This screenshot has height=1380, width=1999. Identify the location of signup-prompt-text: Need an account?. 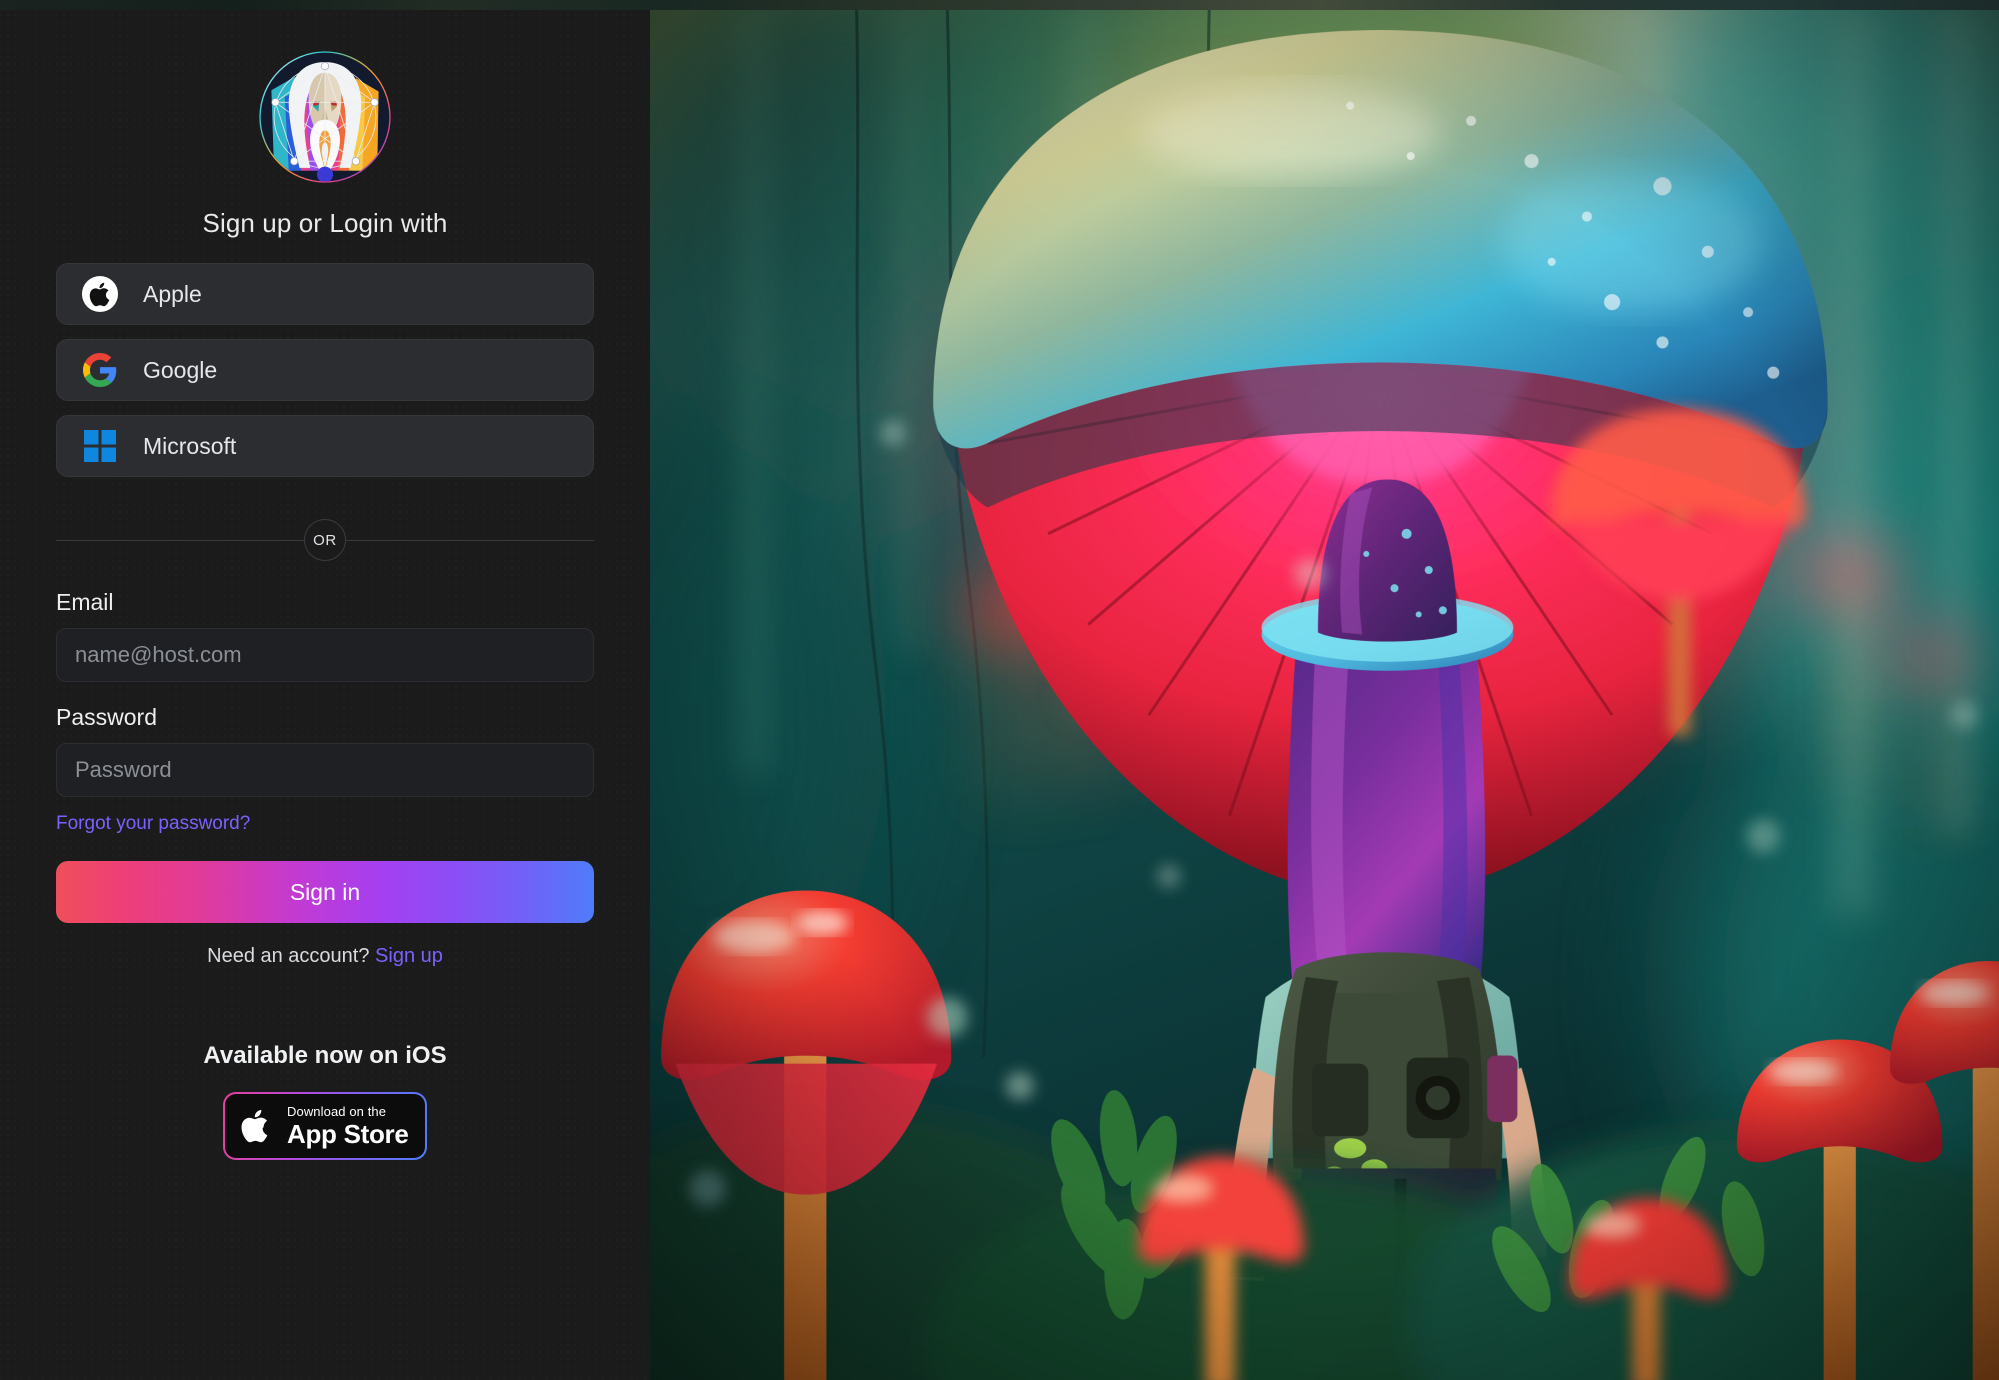
(288, 956).